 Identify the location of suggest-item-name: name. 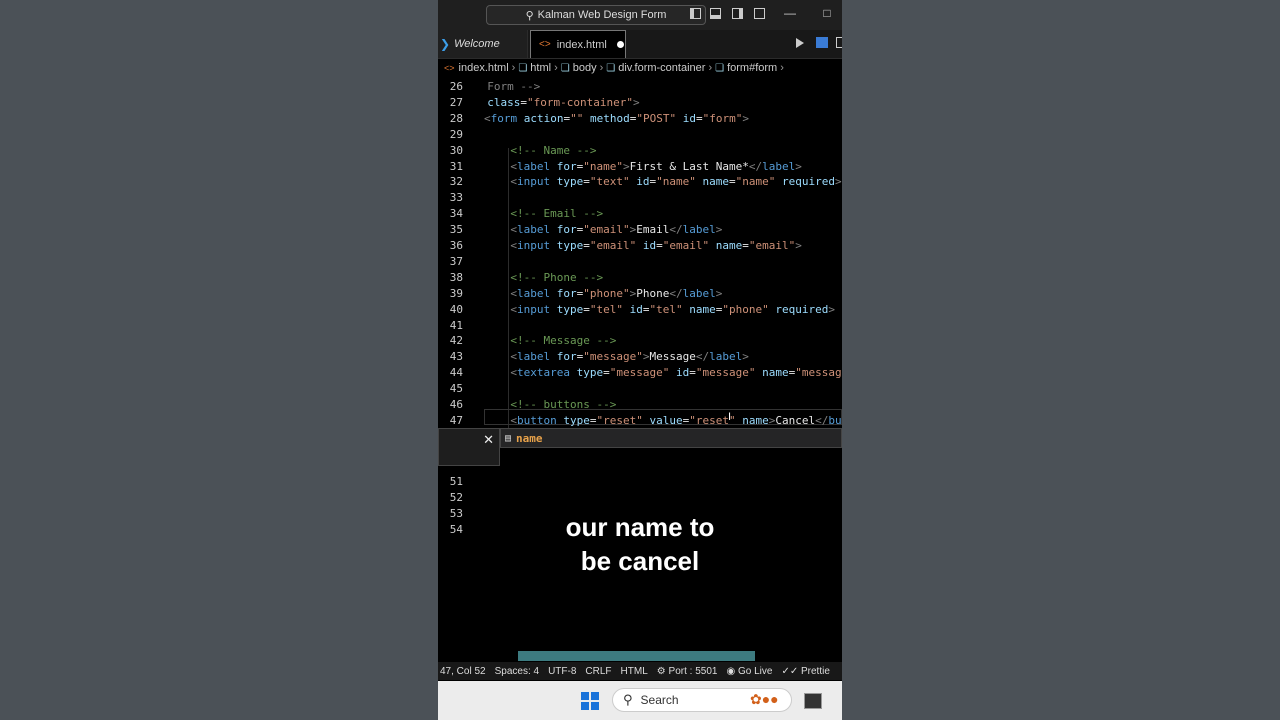
(529, 438).